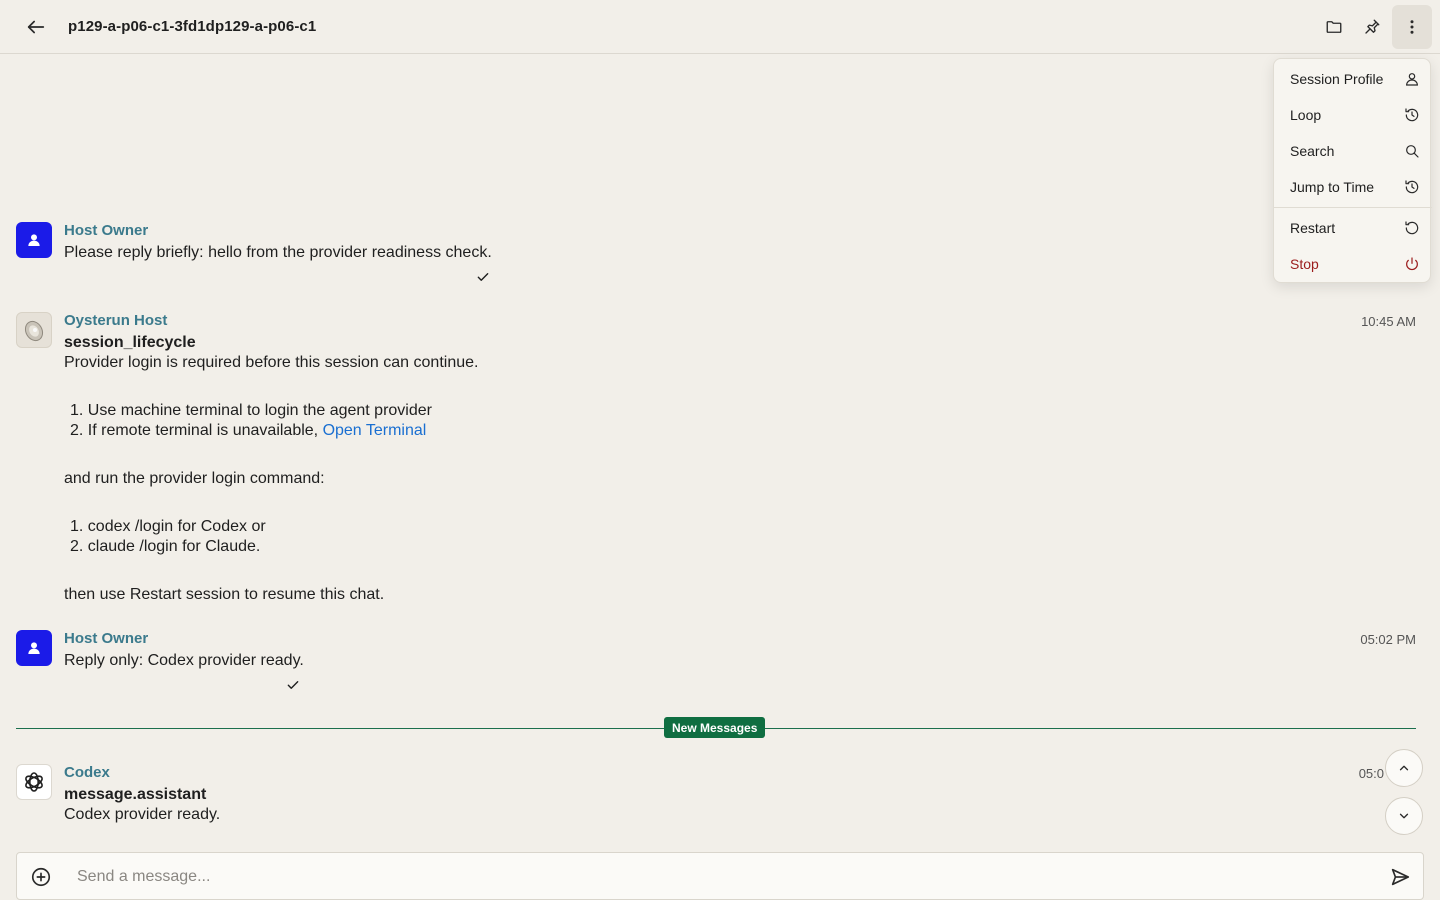 The height and width of the screenshot is (900, 1440). Describe the element at coordinates (116, 320) in the screenshot. I see `sender-name: Oysterun Host` at that location.